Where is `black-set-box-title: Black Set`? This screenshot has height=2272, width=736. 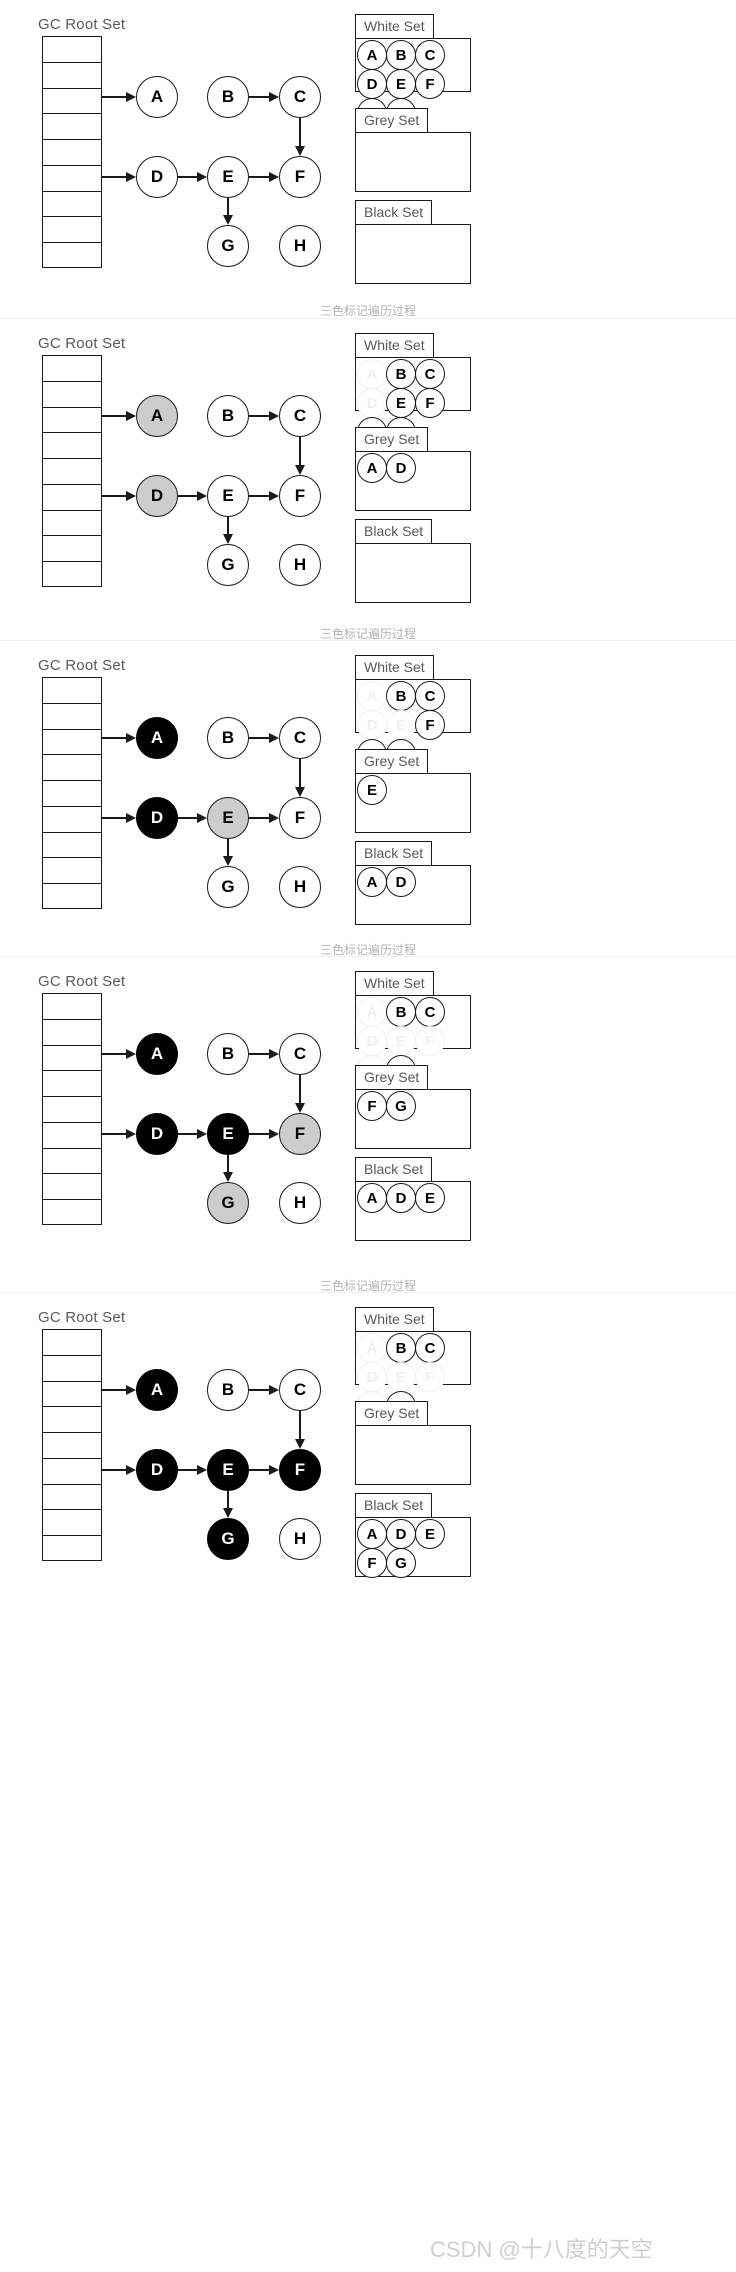
black-set-box-title: Black Set is located at coordinates (394, 854).